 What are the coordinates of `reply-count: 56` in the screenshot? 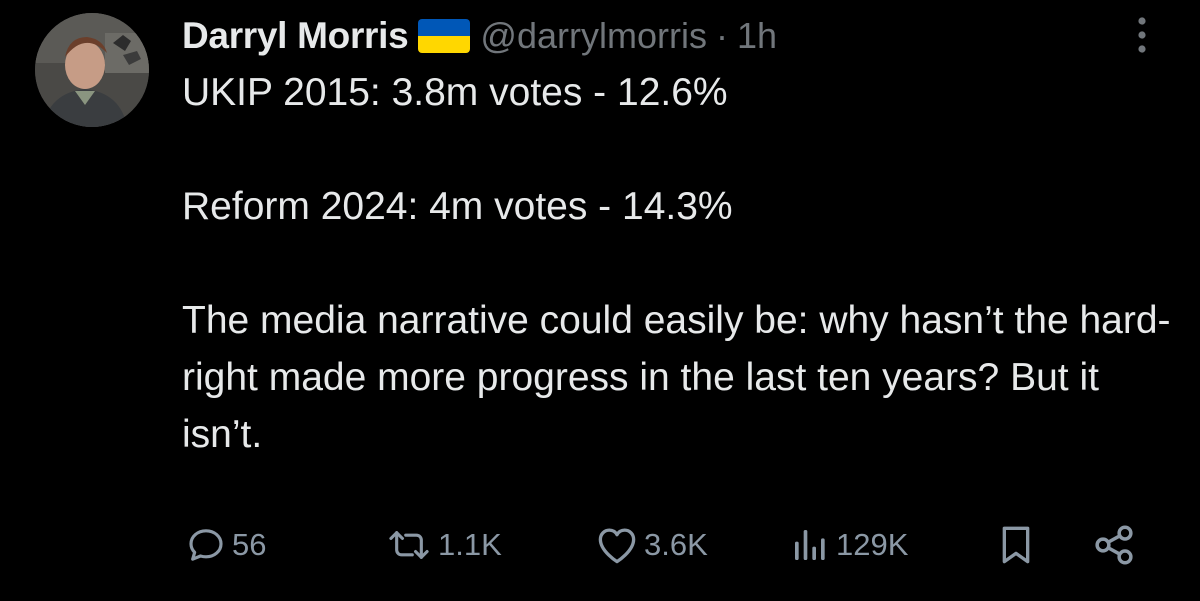 It's located at (249, 544).